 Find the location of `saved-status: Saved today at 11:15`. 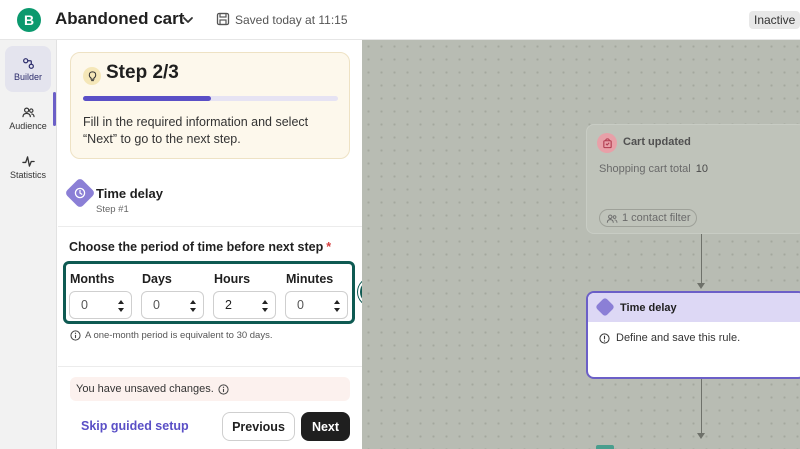

saved-status: Saved today at 11:15 is located at coordinates (291, 20).